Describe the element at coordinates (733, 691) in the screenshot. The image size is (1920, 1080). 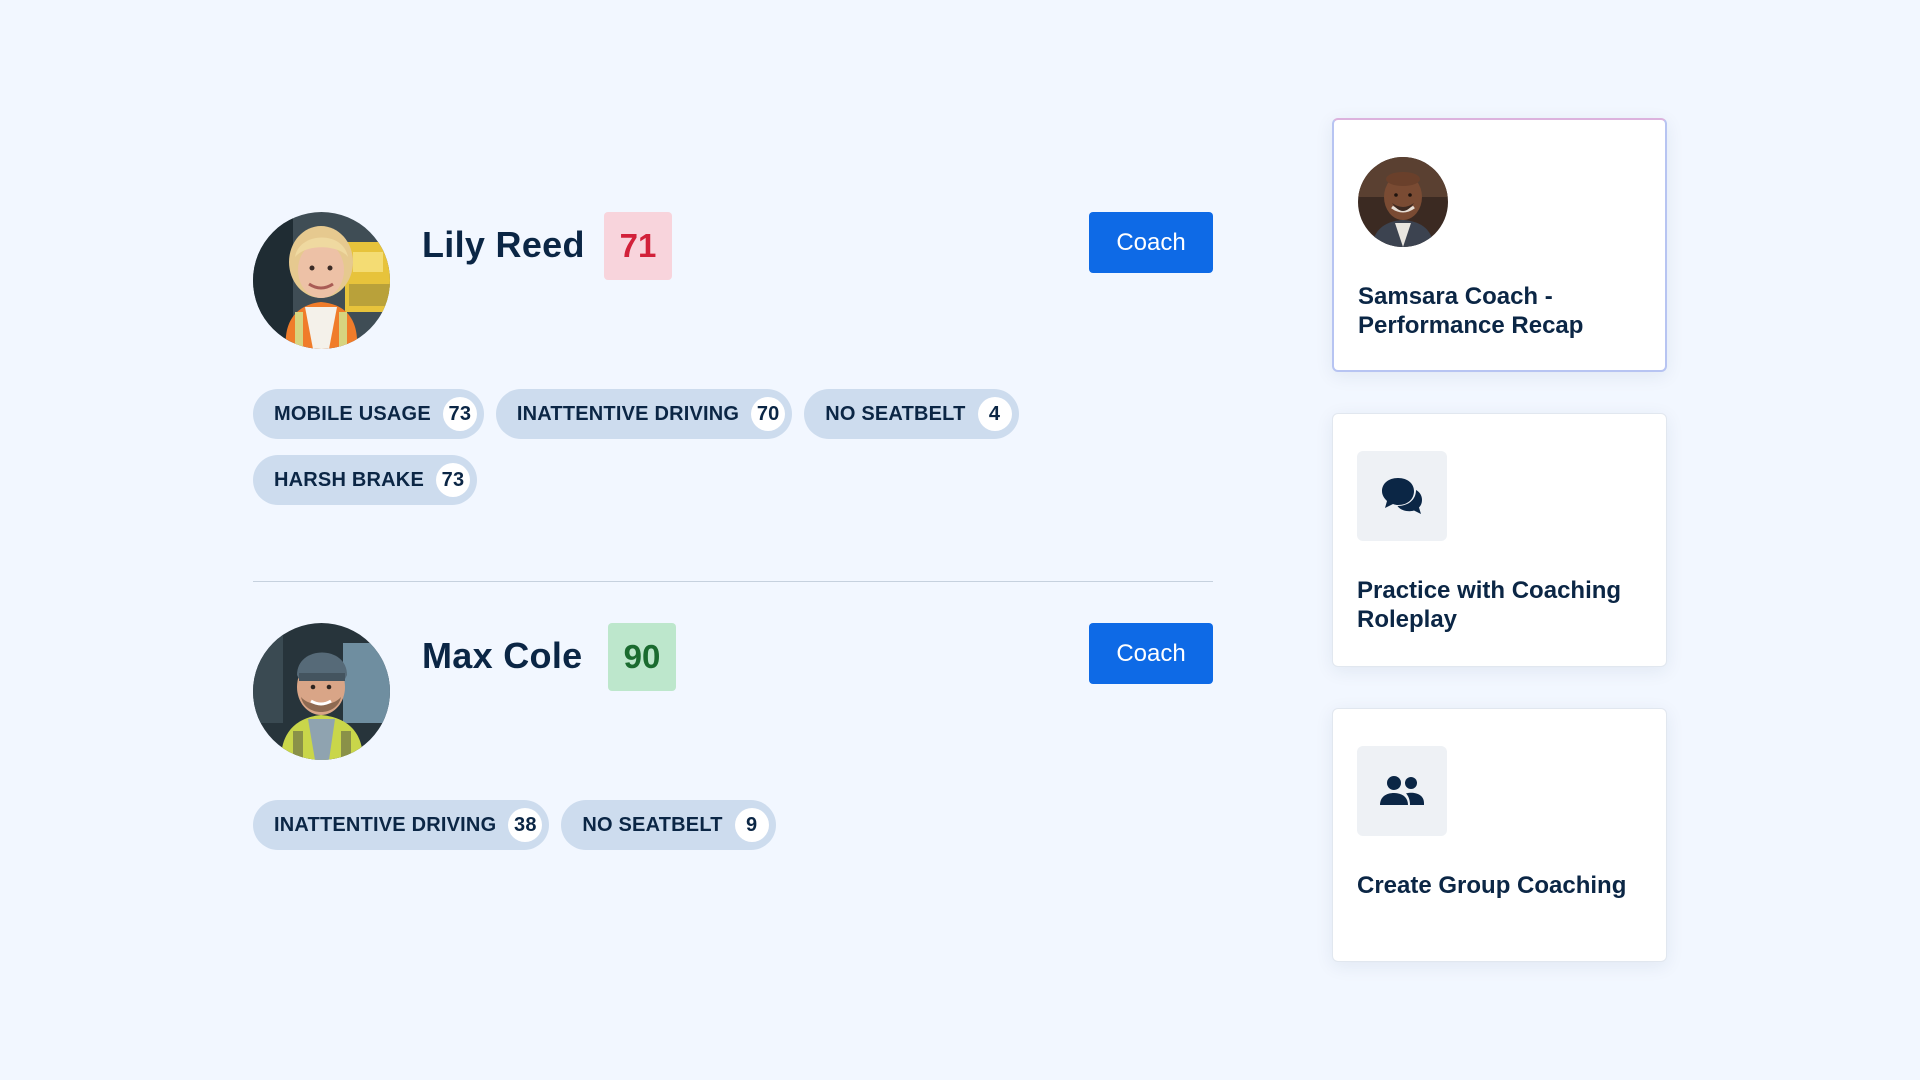
I see `driver-header: Max Cole 90 Coach` at that location.